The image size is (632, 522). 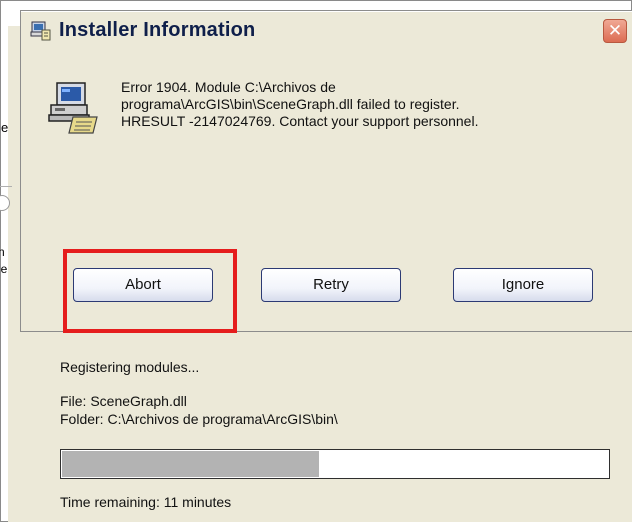 I want to click on dialog-title: Installer Information, so click(x=157, y=30).